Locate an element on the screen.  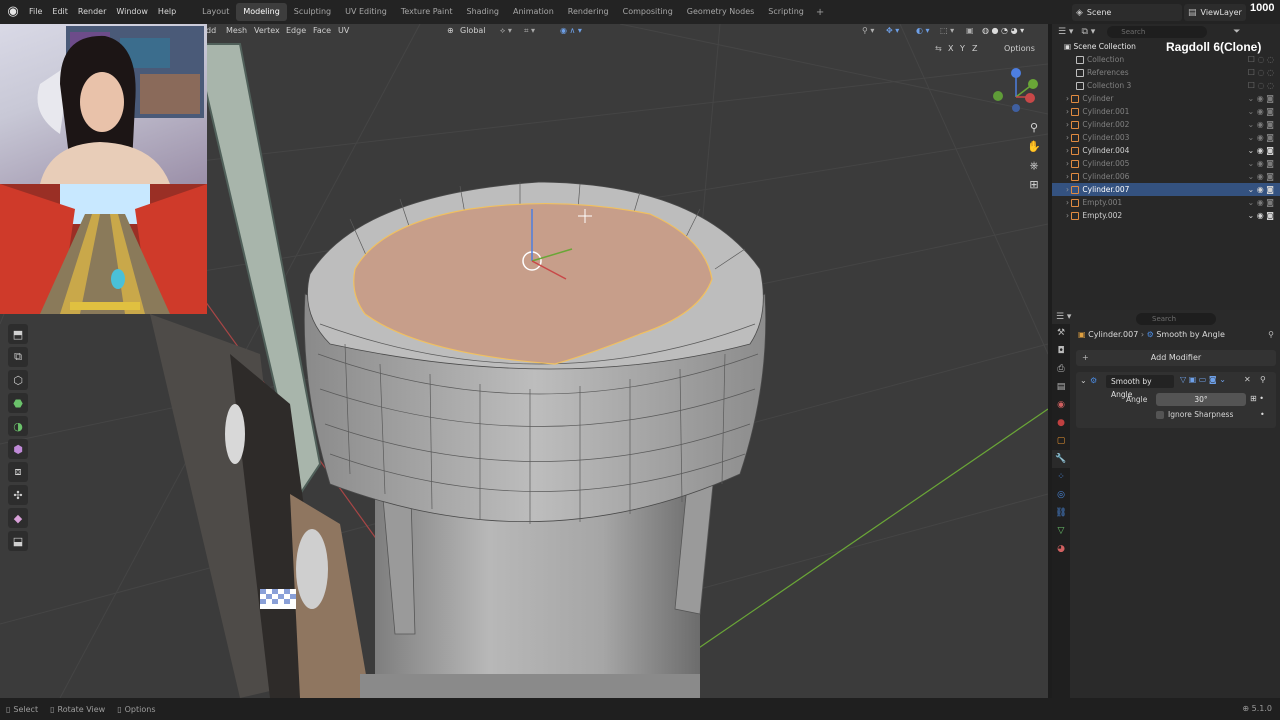
view-layer-selector: ▤ ViewLayer is located at coordinates (1215, 12).